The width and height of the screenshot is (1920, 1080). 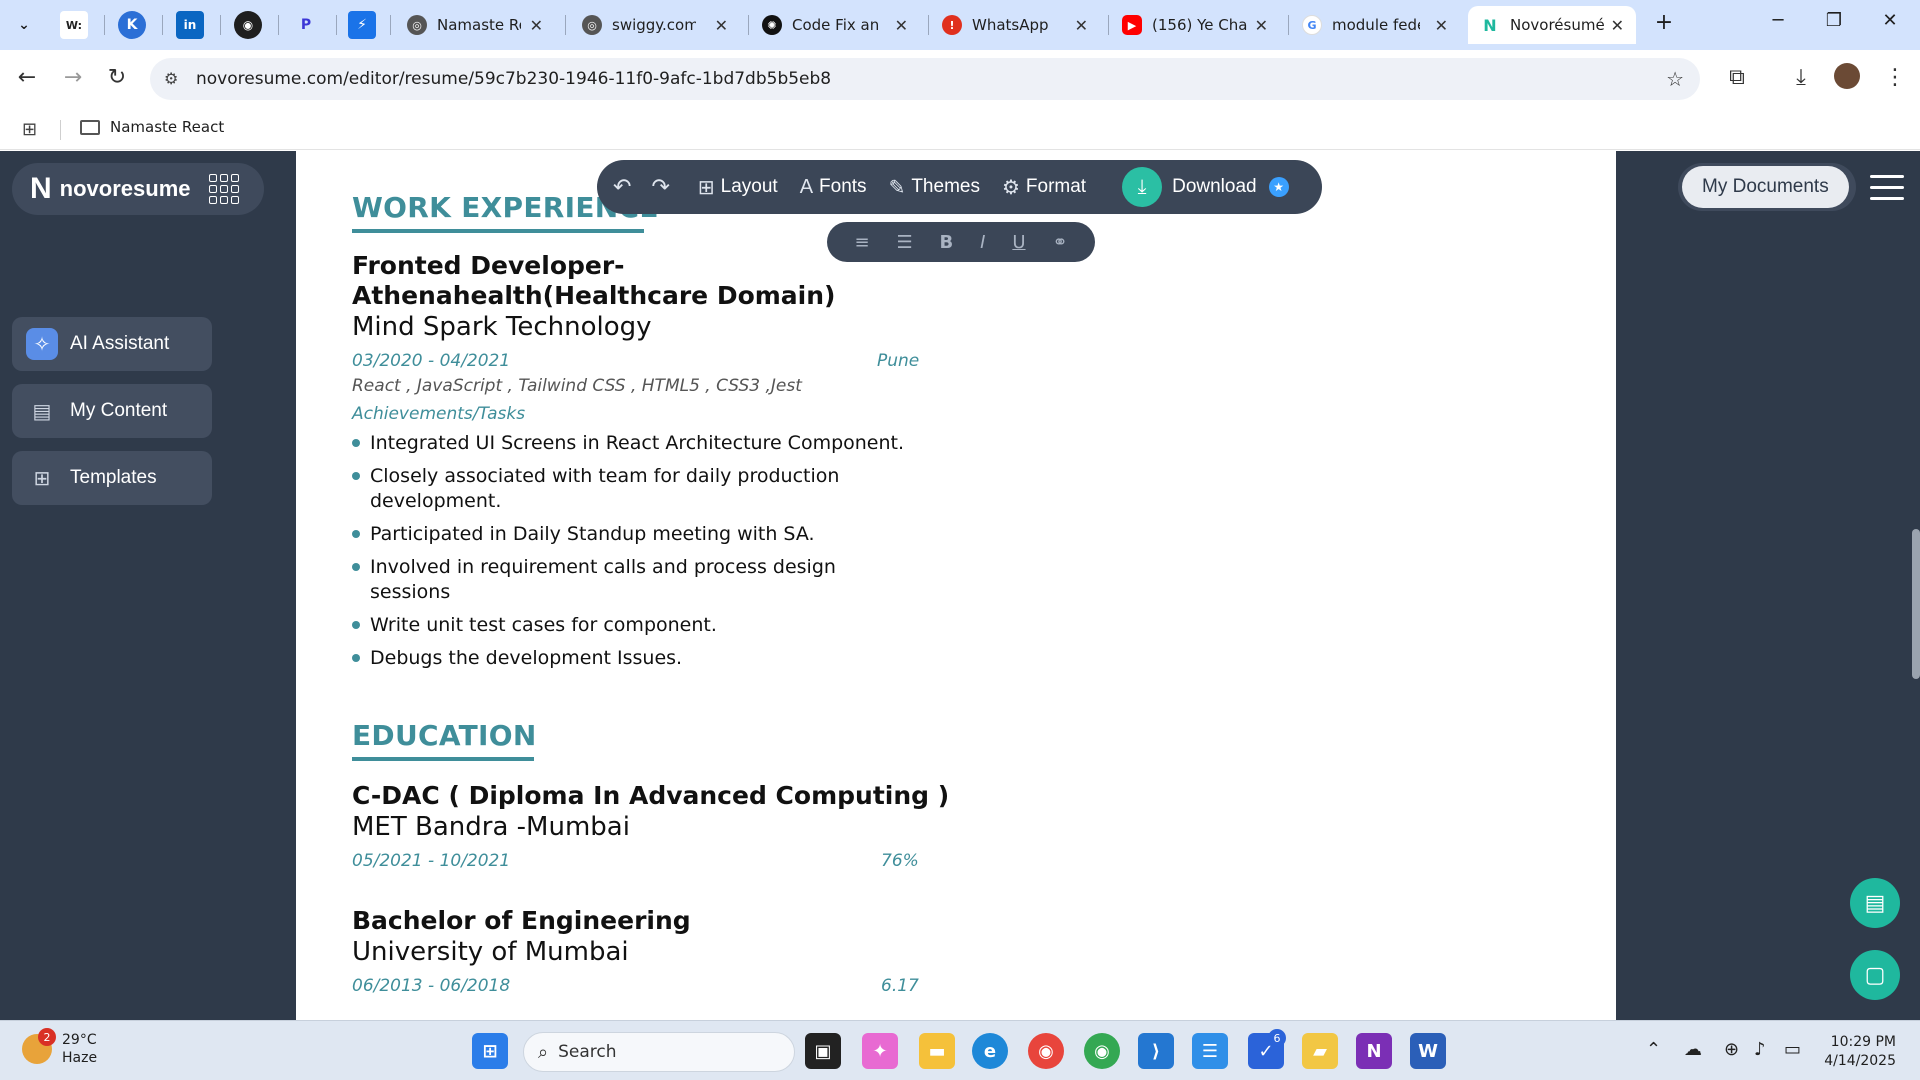 What do you see at coordinates (1875, 975) in the screenshot?
I see `chat-support-icon: ▢` at bounding box center [1875, 975].